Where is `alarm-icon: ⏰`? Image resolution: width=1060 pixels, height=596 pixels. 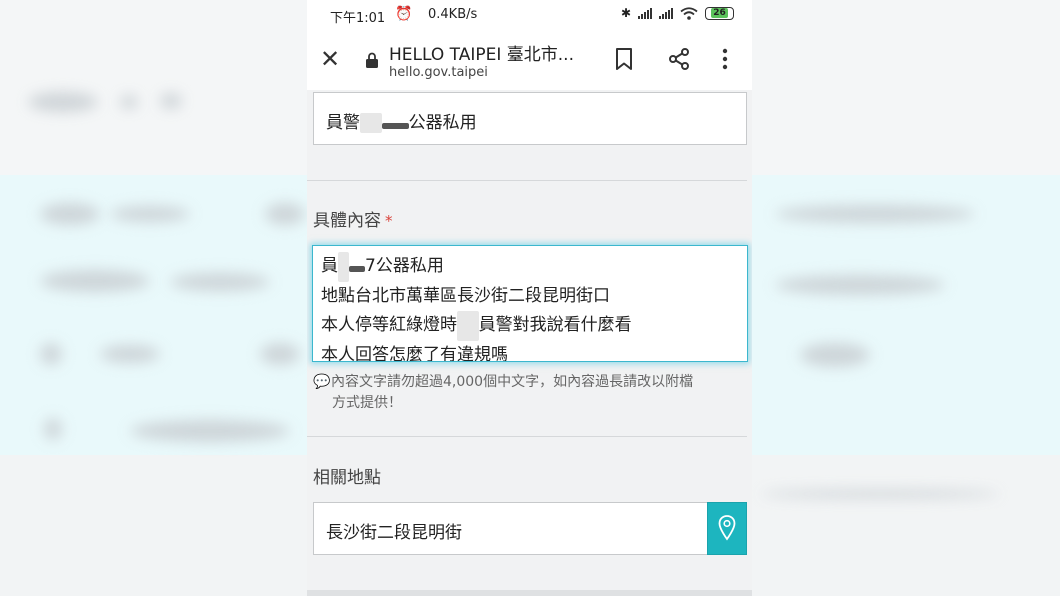 alarm-icon: ⏰ is located at coordinates (404, 14).